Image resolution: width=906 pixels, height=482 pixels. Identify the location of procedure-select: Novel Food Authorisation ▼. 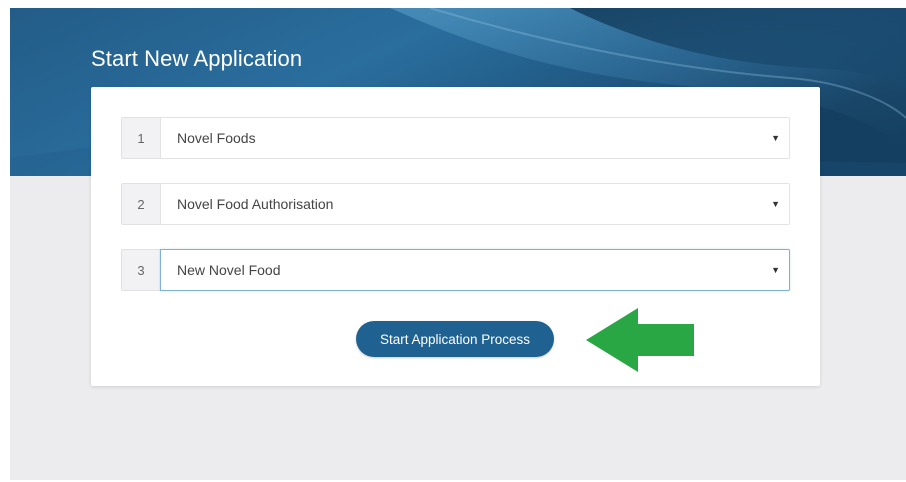
(475, 204).